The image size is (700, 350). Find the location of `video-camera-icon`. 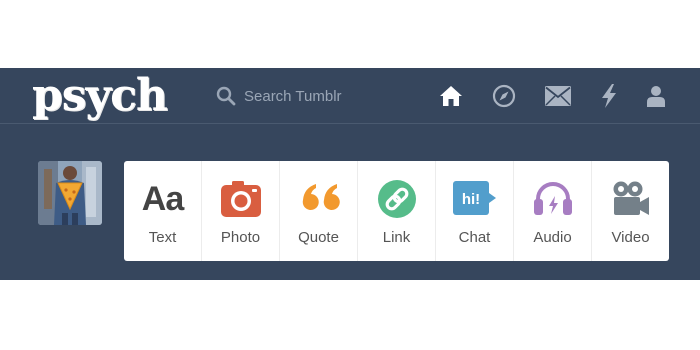

video-camera-icon is located at coordinates (631, 199).